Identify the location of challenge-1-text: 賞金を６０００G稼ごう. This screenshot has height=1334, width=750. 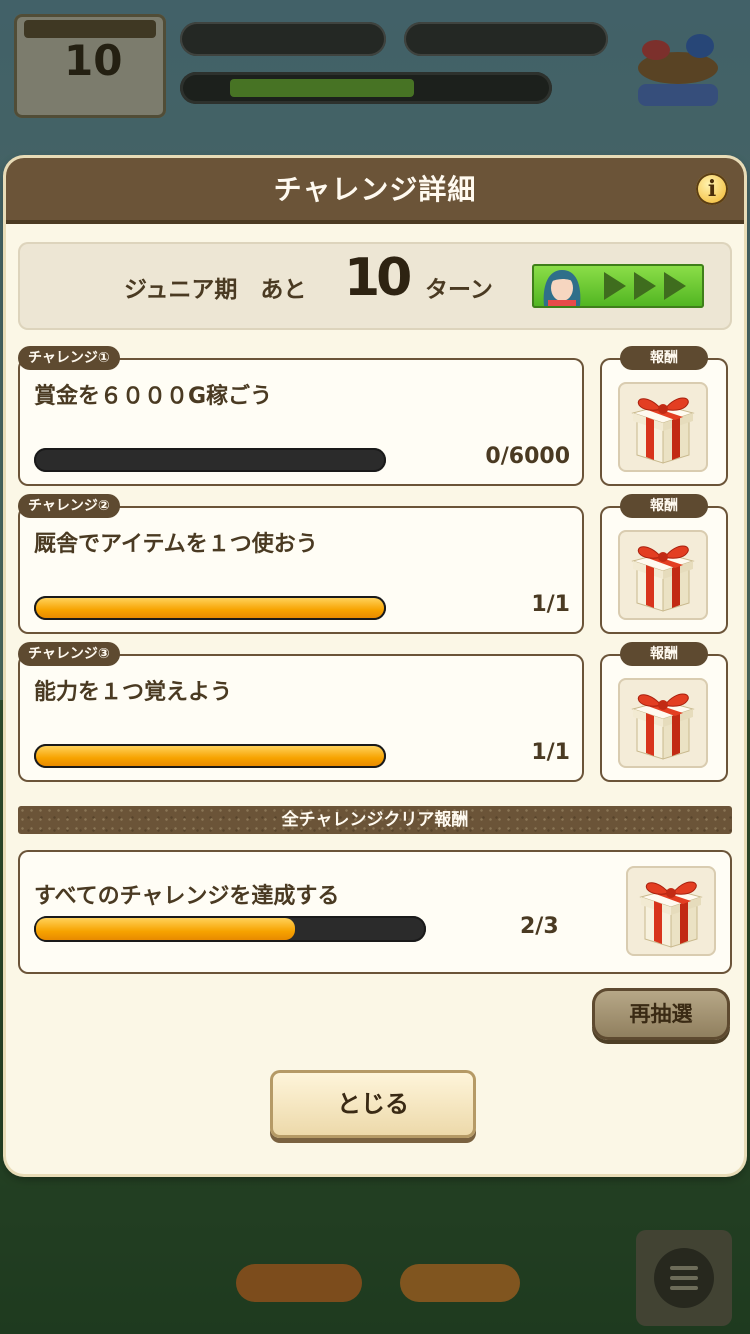
(153, 396).